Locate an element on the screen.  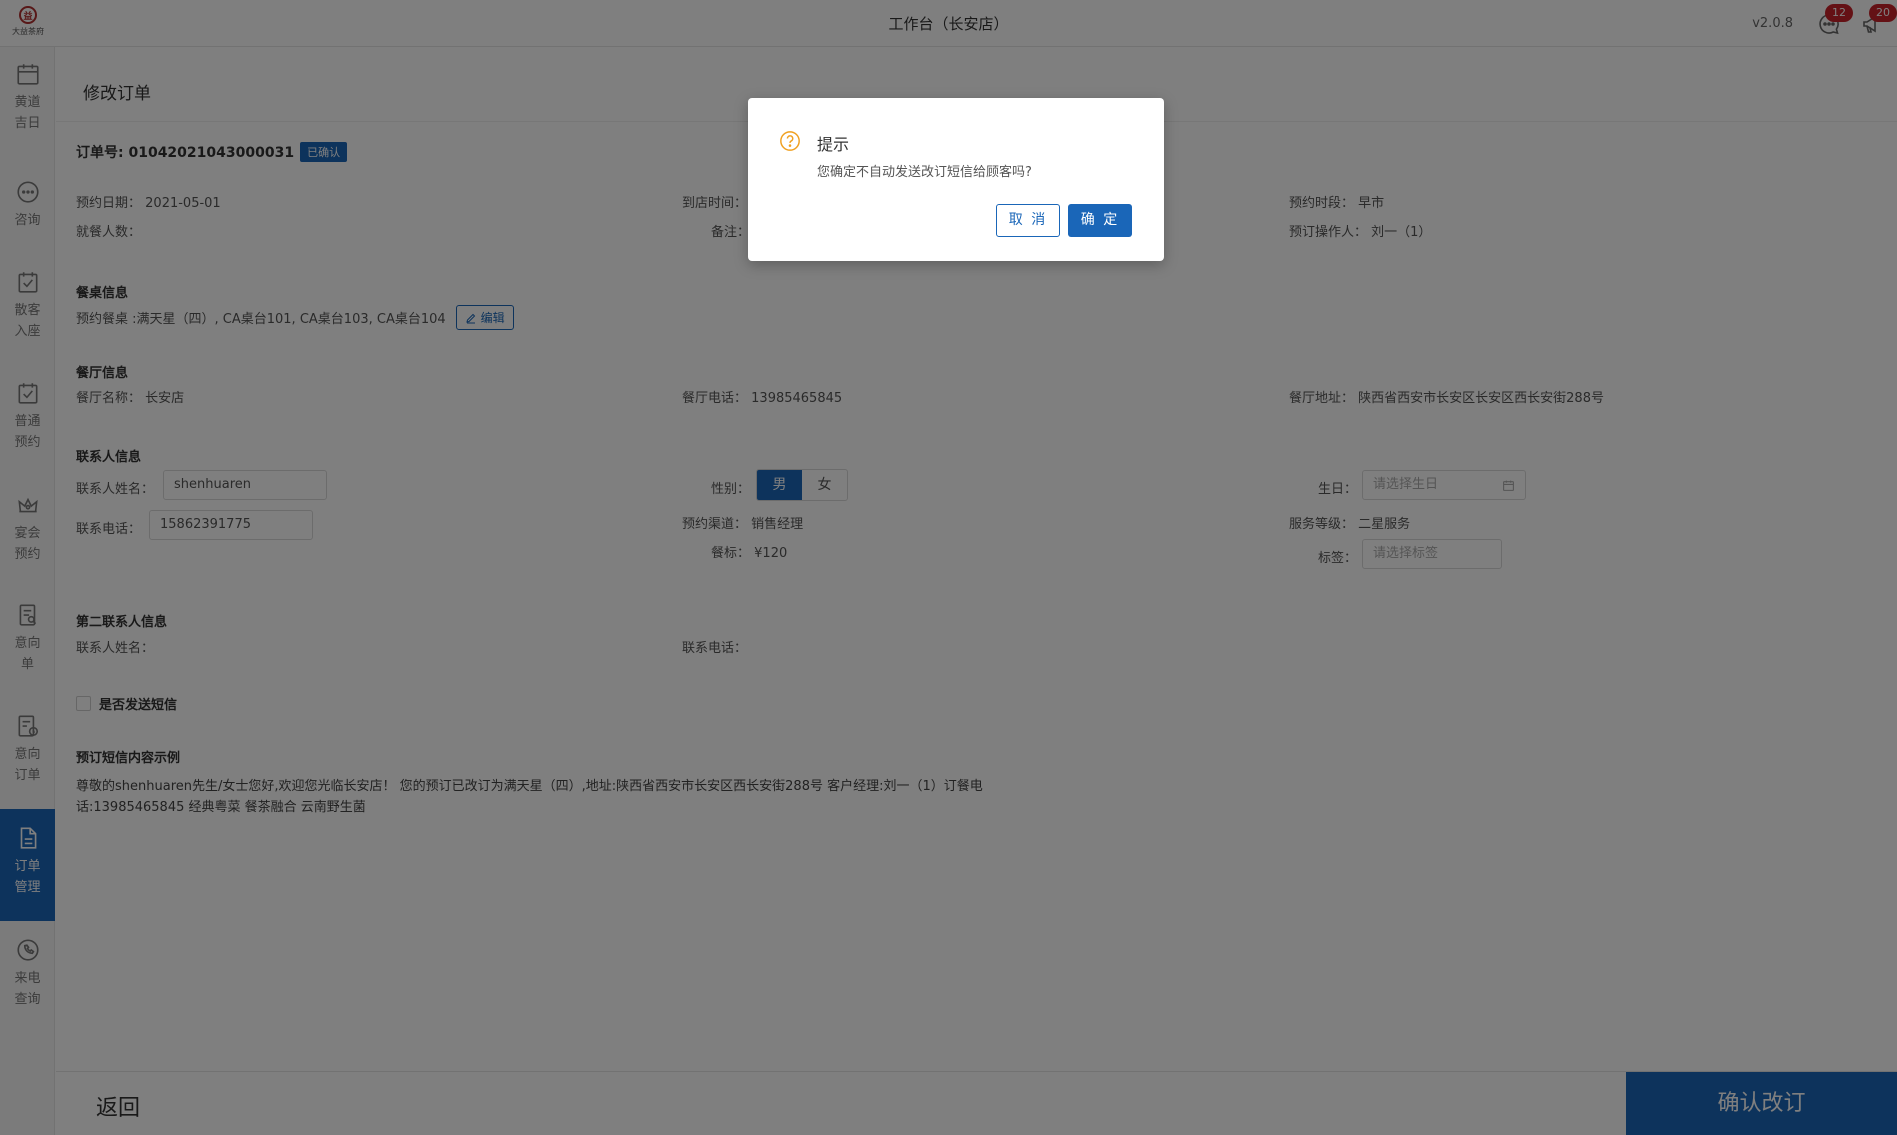
dialog-title: 提示 is located at coordinates (833, 144).